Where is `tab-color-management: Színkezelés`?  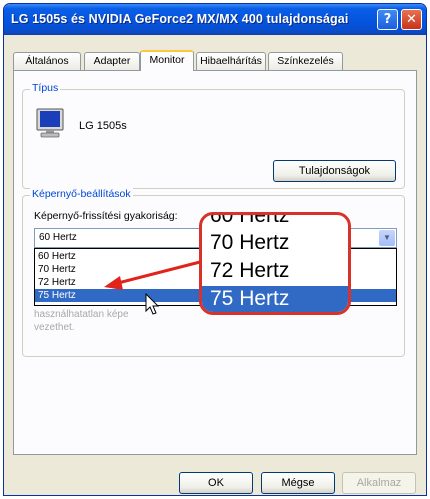 tab-color-management: Színkezelés is located at coordinates (305, 61).